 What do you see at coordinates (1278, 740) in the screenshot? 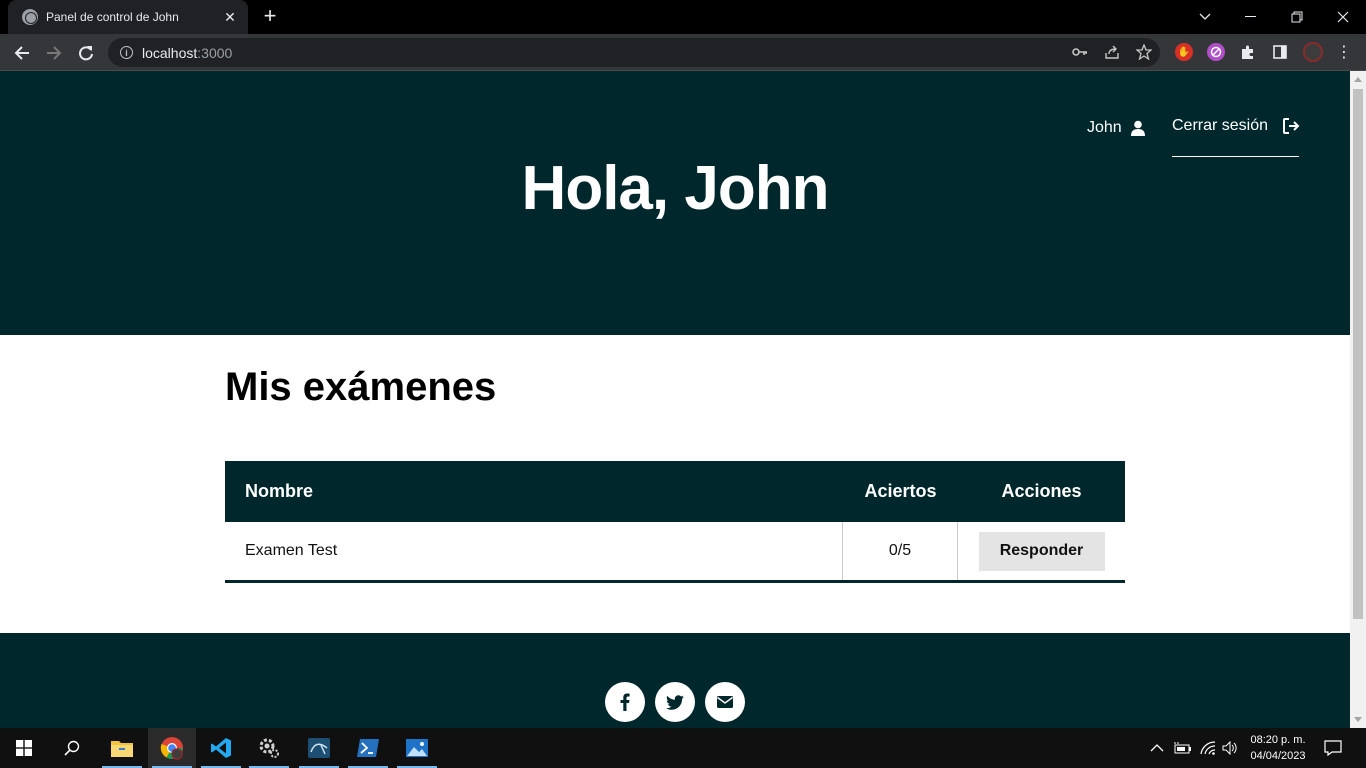
I see `clock-time: 08:20 p. m.` at bounding box center [1278, 740].